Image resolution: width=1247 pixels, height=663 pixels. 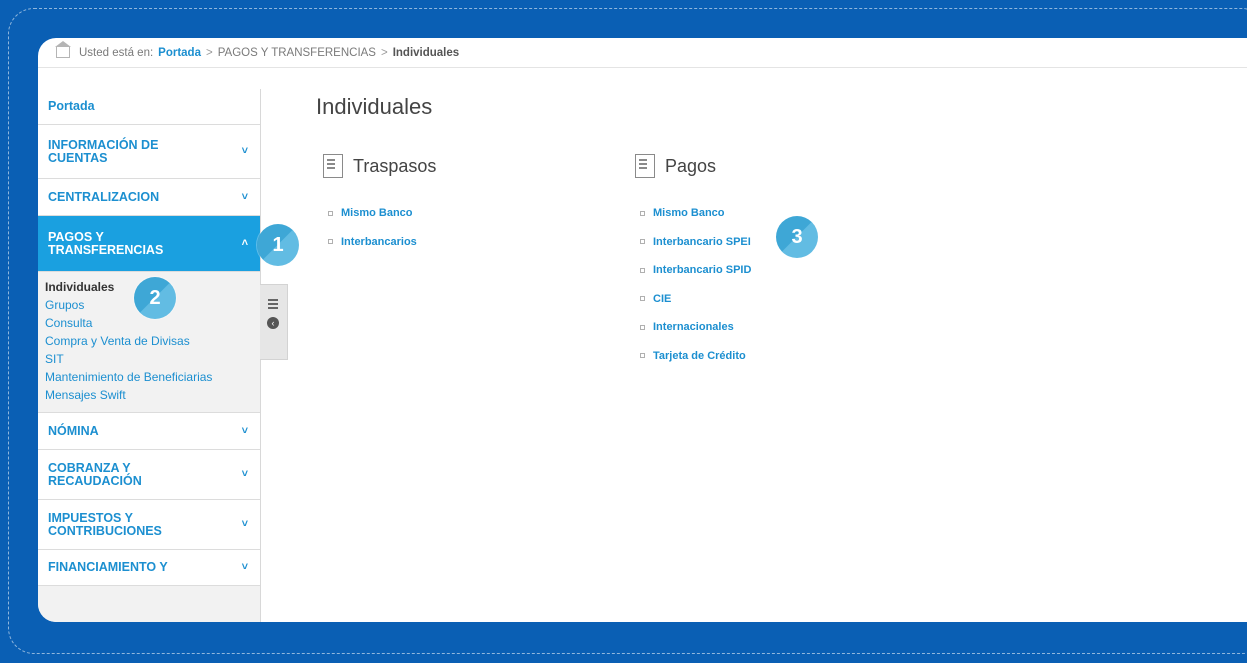 I want to click on sidebar-item-impuestos: IMPUESTOS Y CONTRIBUCIONES ˅, so click(x=149, y=525).